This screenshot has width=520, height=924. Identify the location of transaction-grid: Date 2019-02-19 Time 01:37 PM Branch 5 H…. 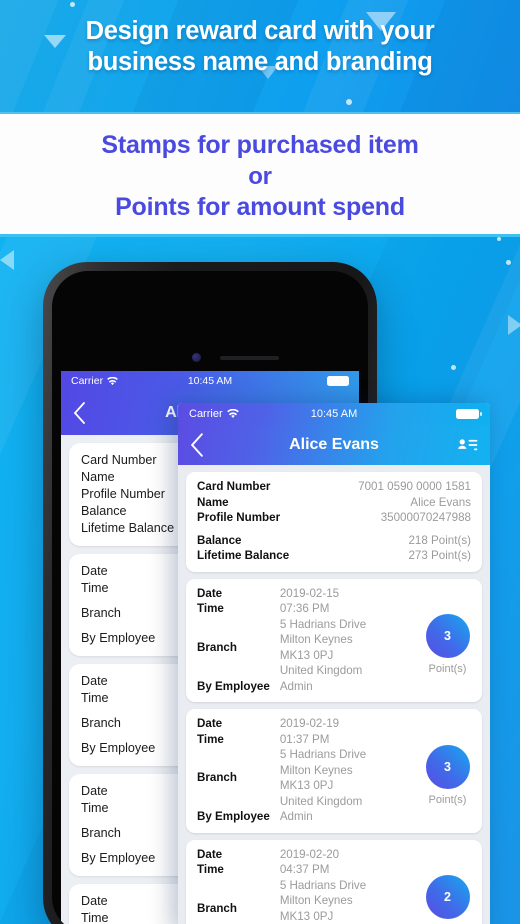
(307, 770).